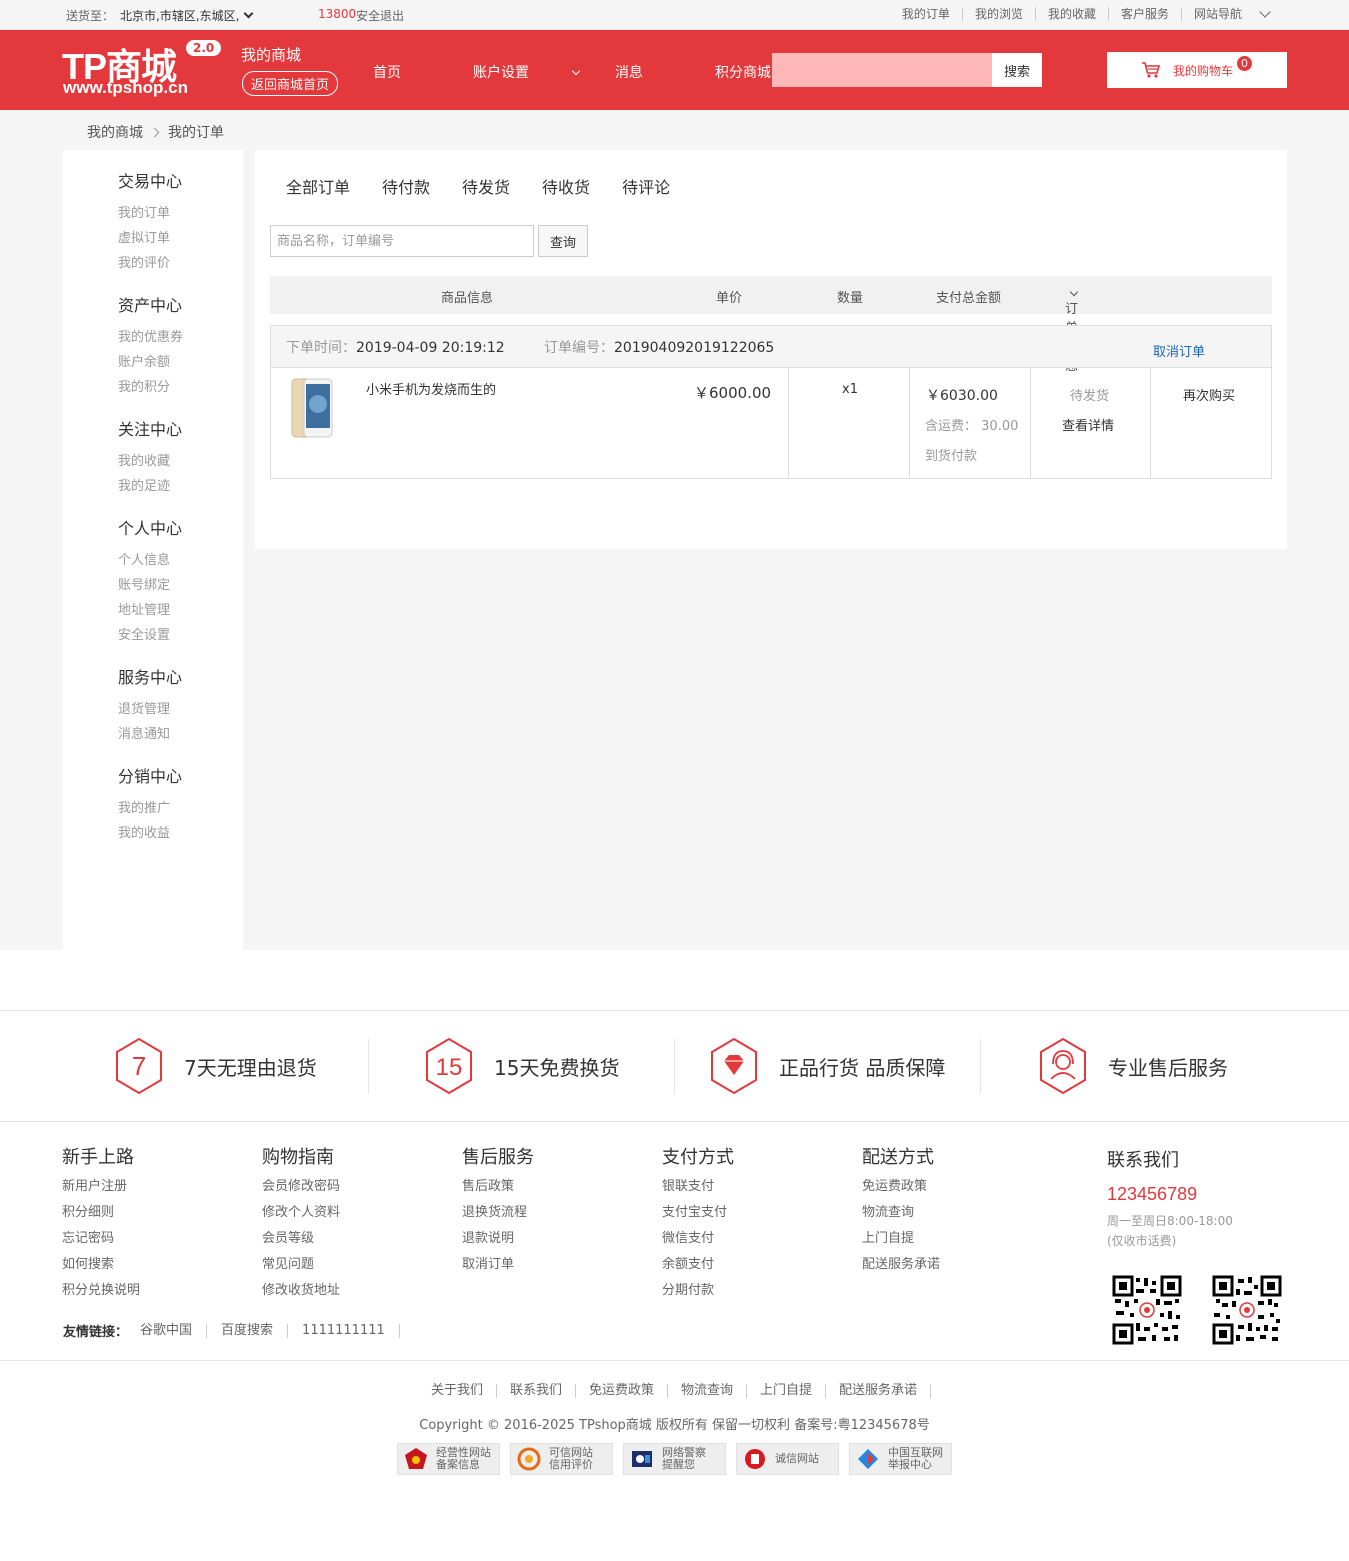 Image resolution: width=1349 pixels, height=1561 pixels. I want to click on footer-link: 退换货流程, so click(498, 1213).